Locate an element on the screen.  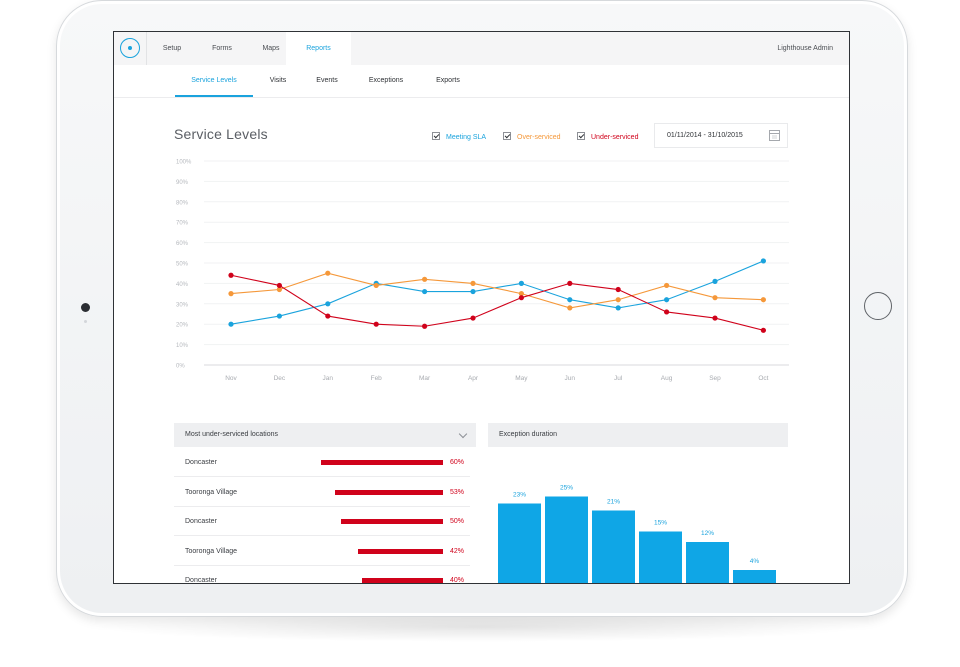
y-tick-label: 60% is located at coordinates (182, 244).